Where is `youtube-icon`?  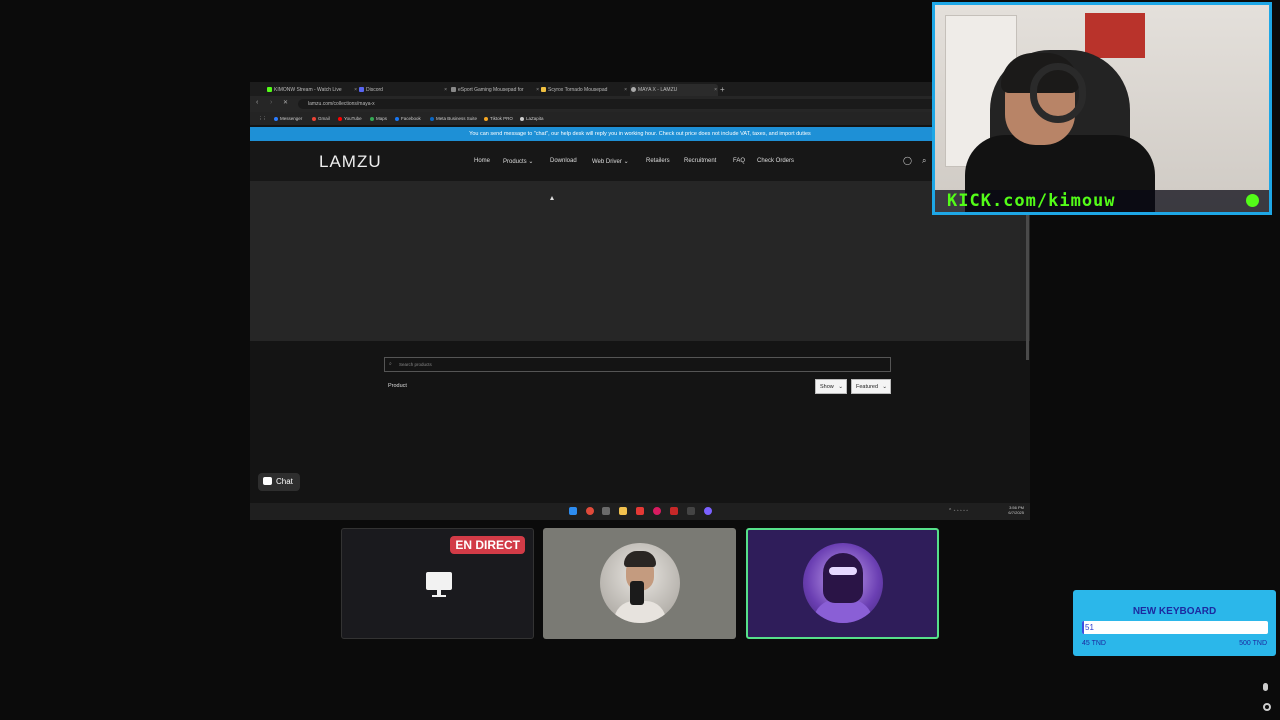
youtube-icon is located at coordinates (340, 119).